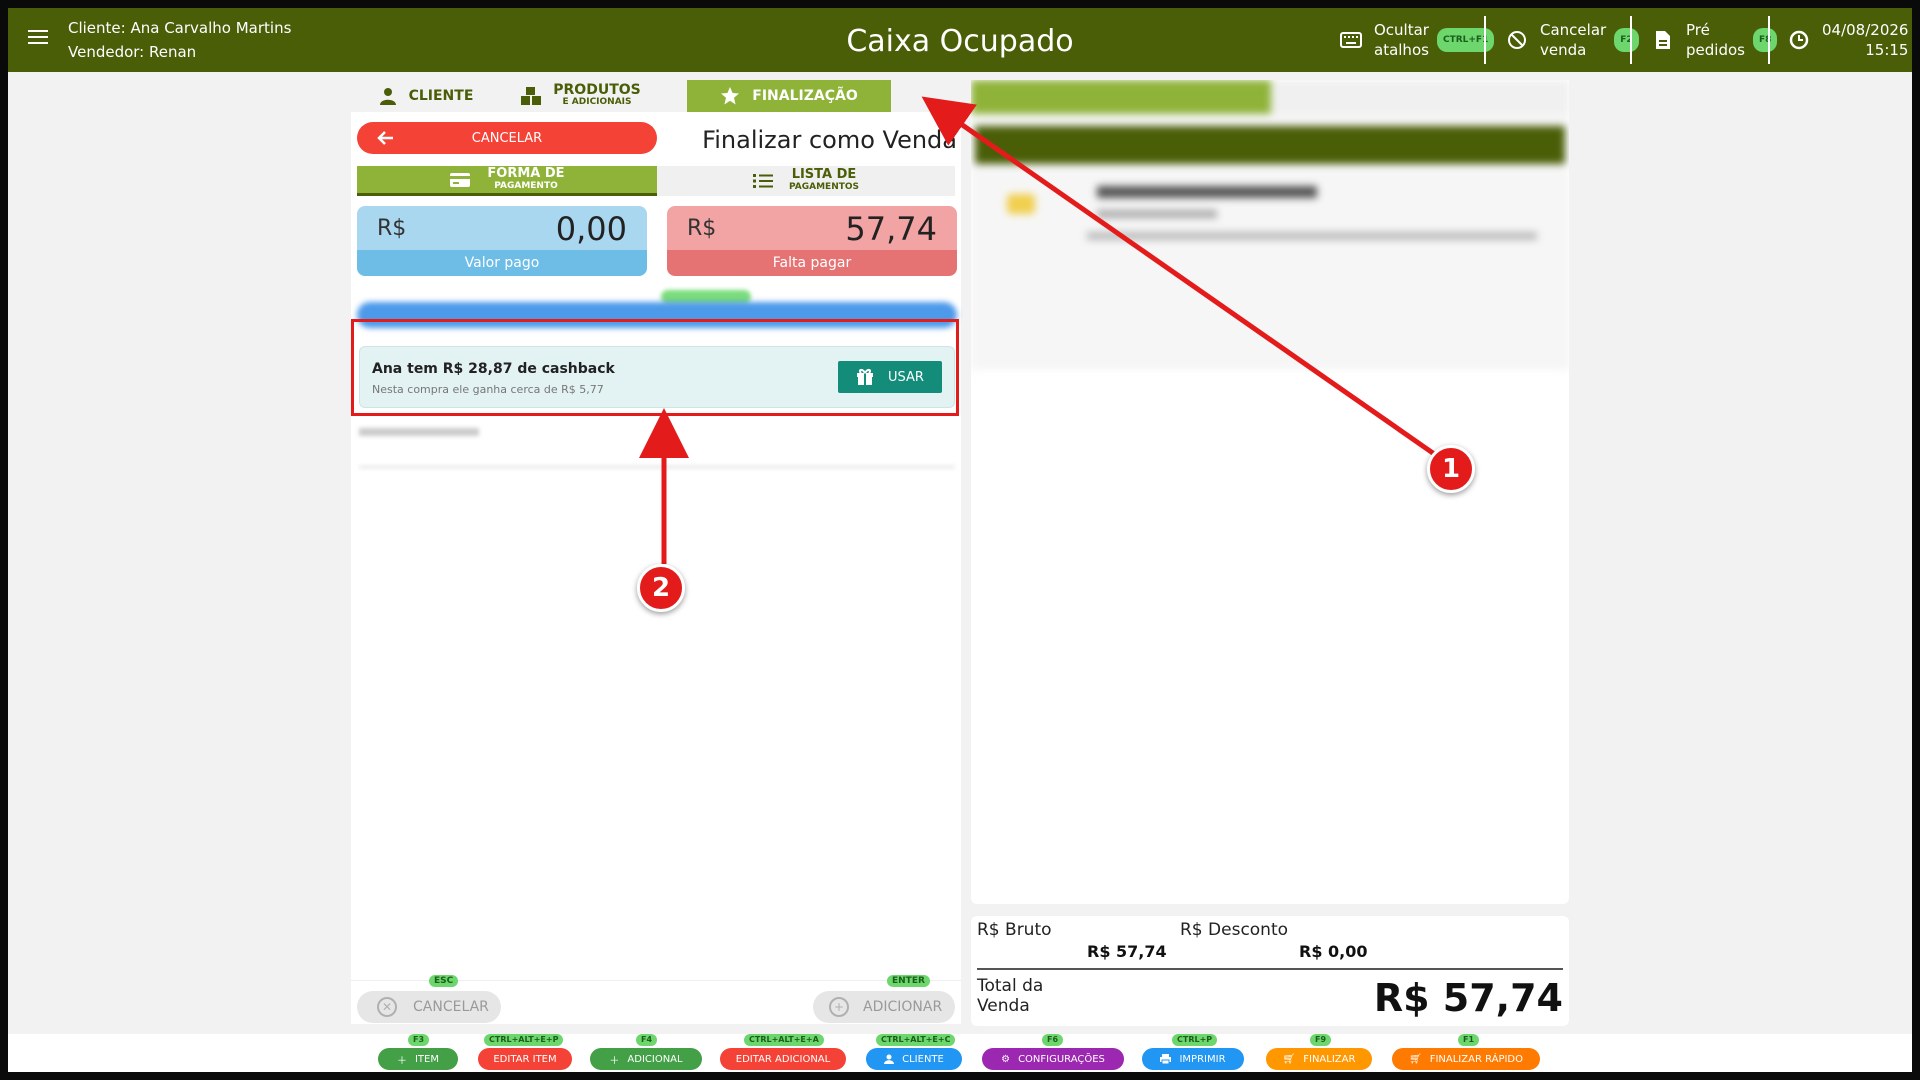  I want to click on discount-value: R$ 0,00, so click(1333, 951).